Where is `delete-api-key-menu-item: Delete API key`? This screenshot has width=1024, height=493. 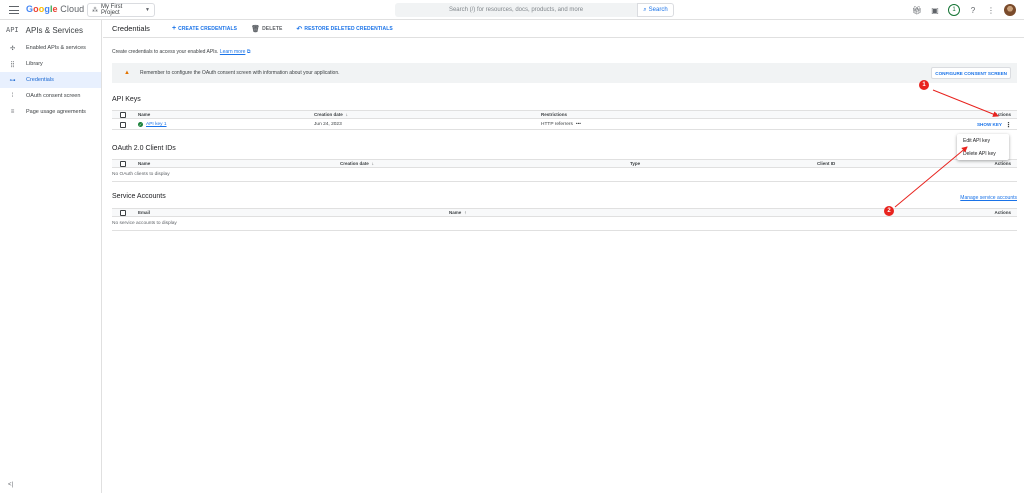 delete-api-key-menu-item: Delete API key is located at coordinates (983, 153).